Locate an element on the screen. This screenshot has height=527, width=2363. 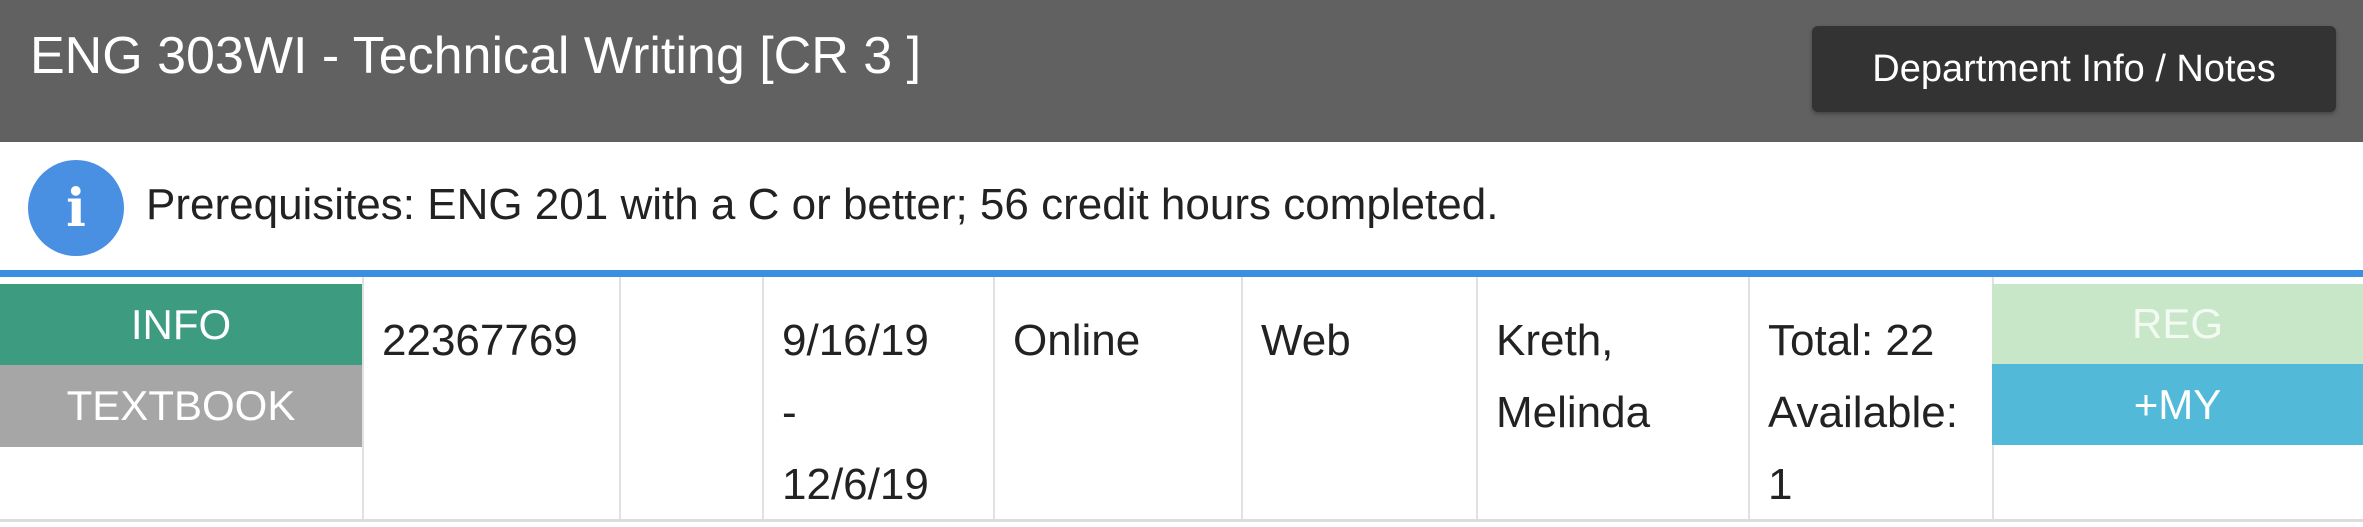
seats-available-label: Available: is located at coordinates (1863, 412).